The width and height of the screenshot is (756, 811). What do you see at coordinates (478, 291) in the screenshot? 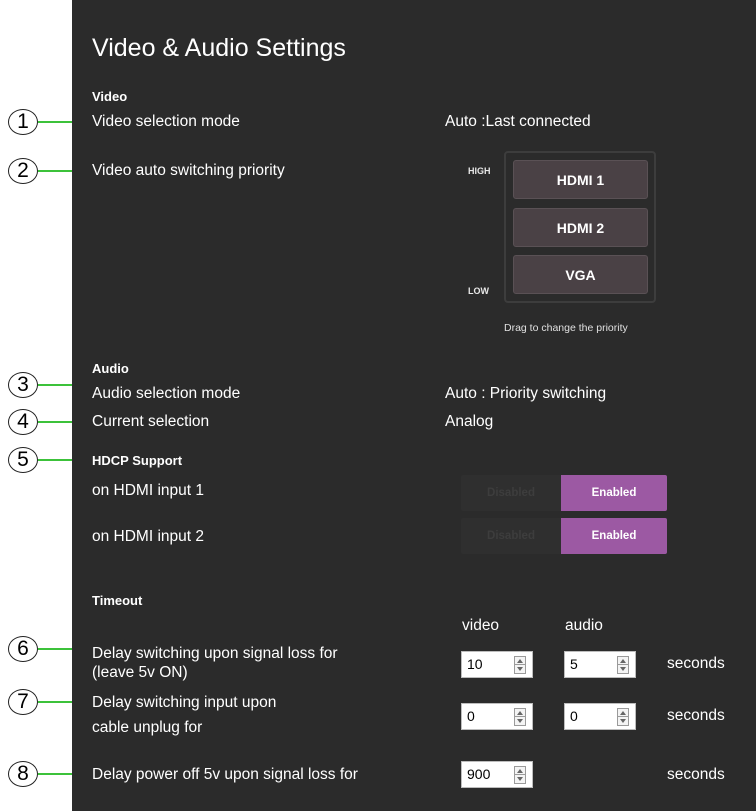
I see `priority-low-label: LOW` at bounding box center [478, 291].